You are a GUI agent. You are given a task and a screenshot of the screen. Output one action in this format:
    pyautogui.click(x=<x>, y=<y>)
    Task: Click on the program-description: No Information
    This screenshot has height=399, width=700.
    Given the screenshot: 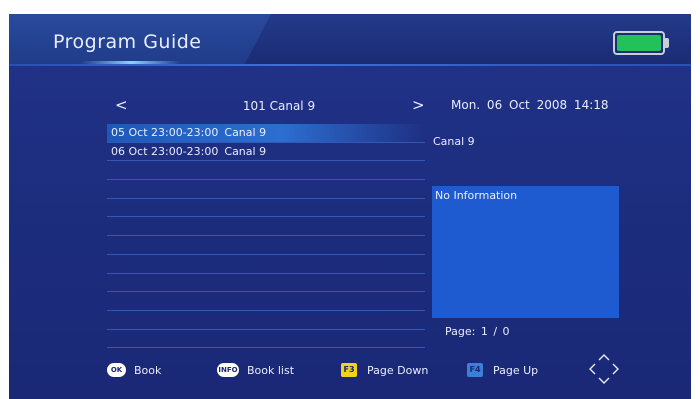 What is the action you would take?
    pyautogui.click(x=476, y=195)
    